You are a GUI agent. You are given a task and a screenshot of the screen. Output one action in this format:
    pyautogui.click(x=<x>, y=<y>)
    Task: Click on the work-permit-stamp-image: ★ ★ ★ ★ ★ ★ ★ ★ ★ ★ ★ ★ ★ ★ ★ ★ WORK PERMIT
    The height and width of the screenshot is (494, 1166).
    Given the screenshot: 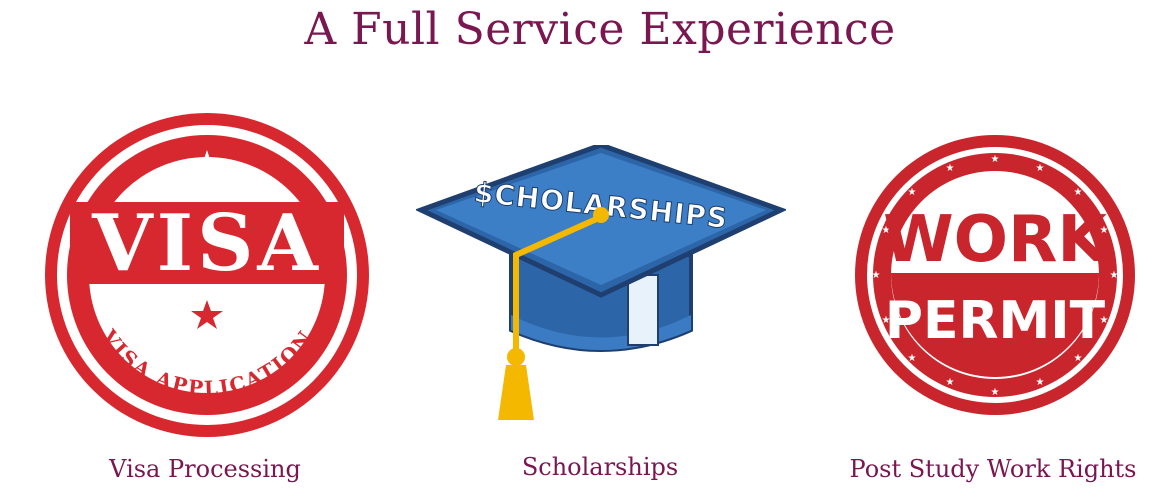 What is the action you would take?
    pyautogui.click(x=995, y=275)
    